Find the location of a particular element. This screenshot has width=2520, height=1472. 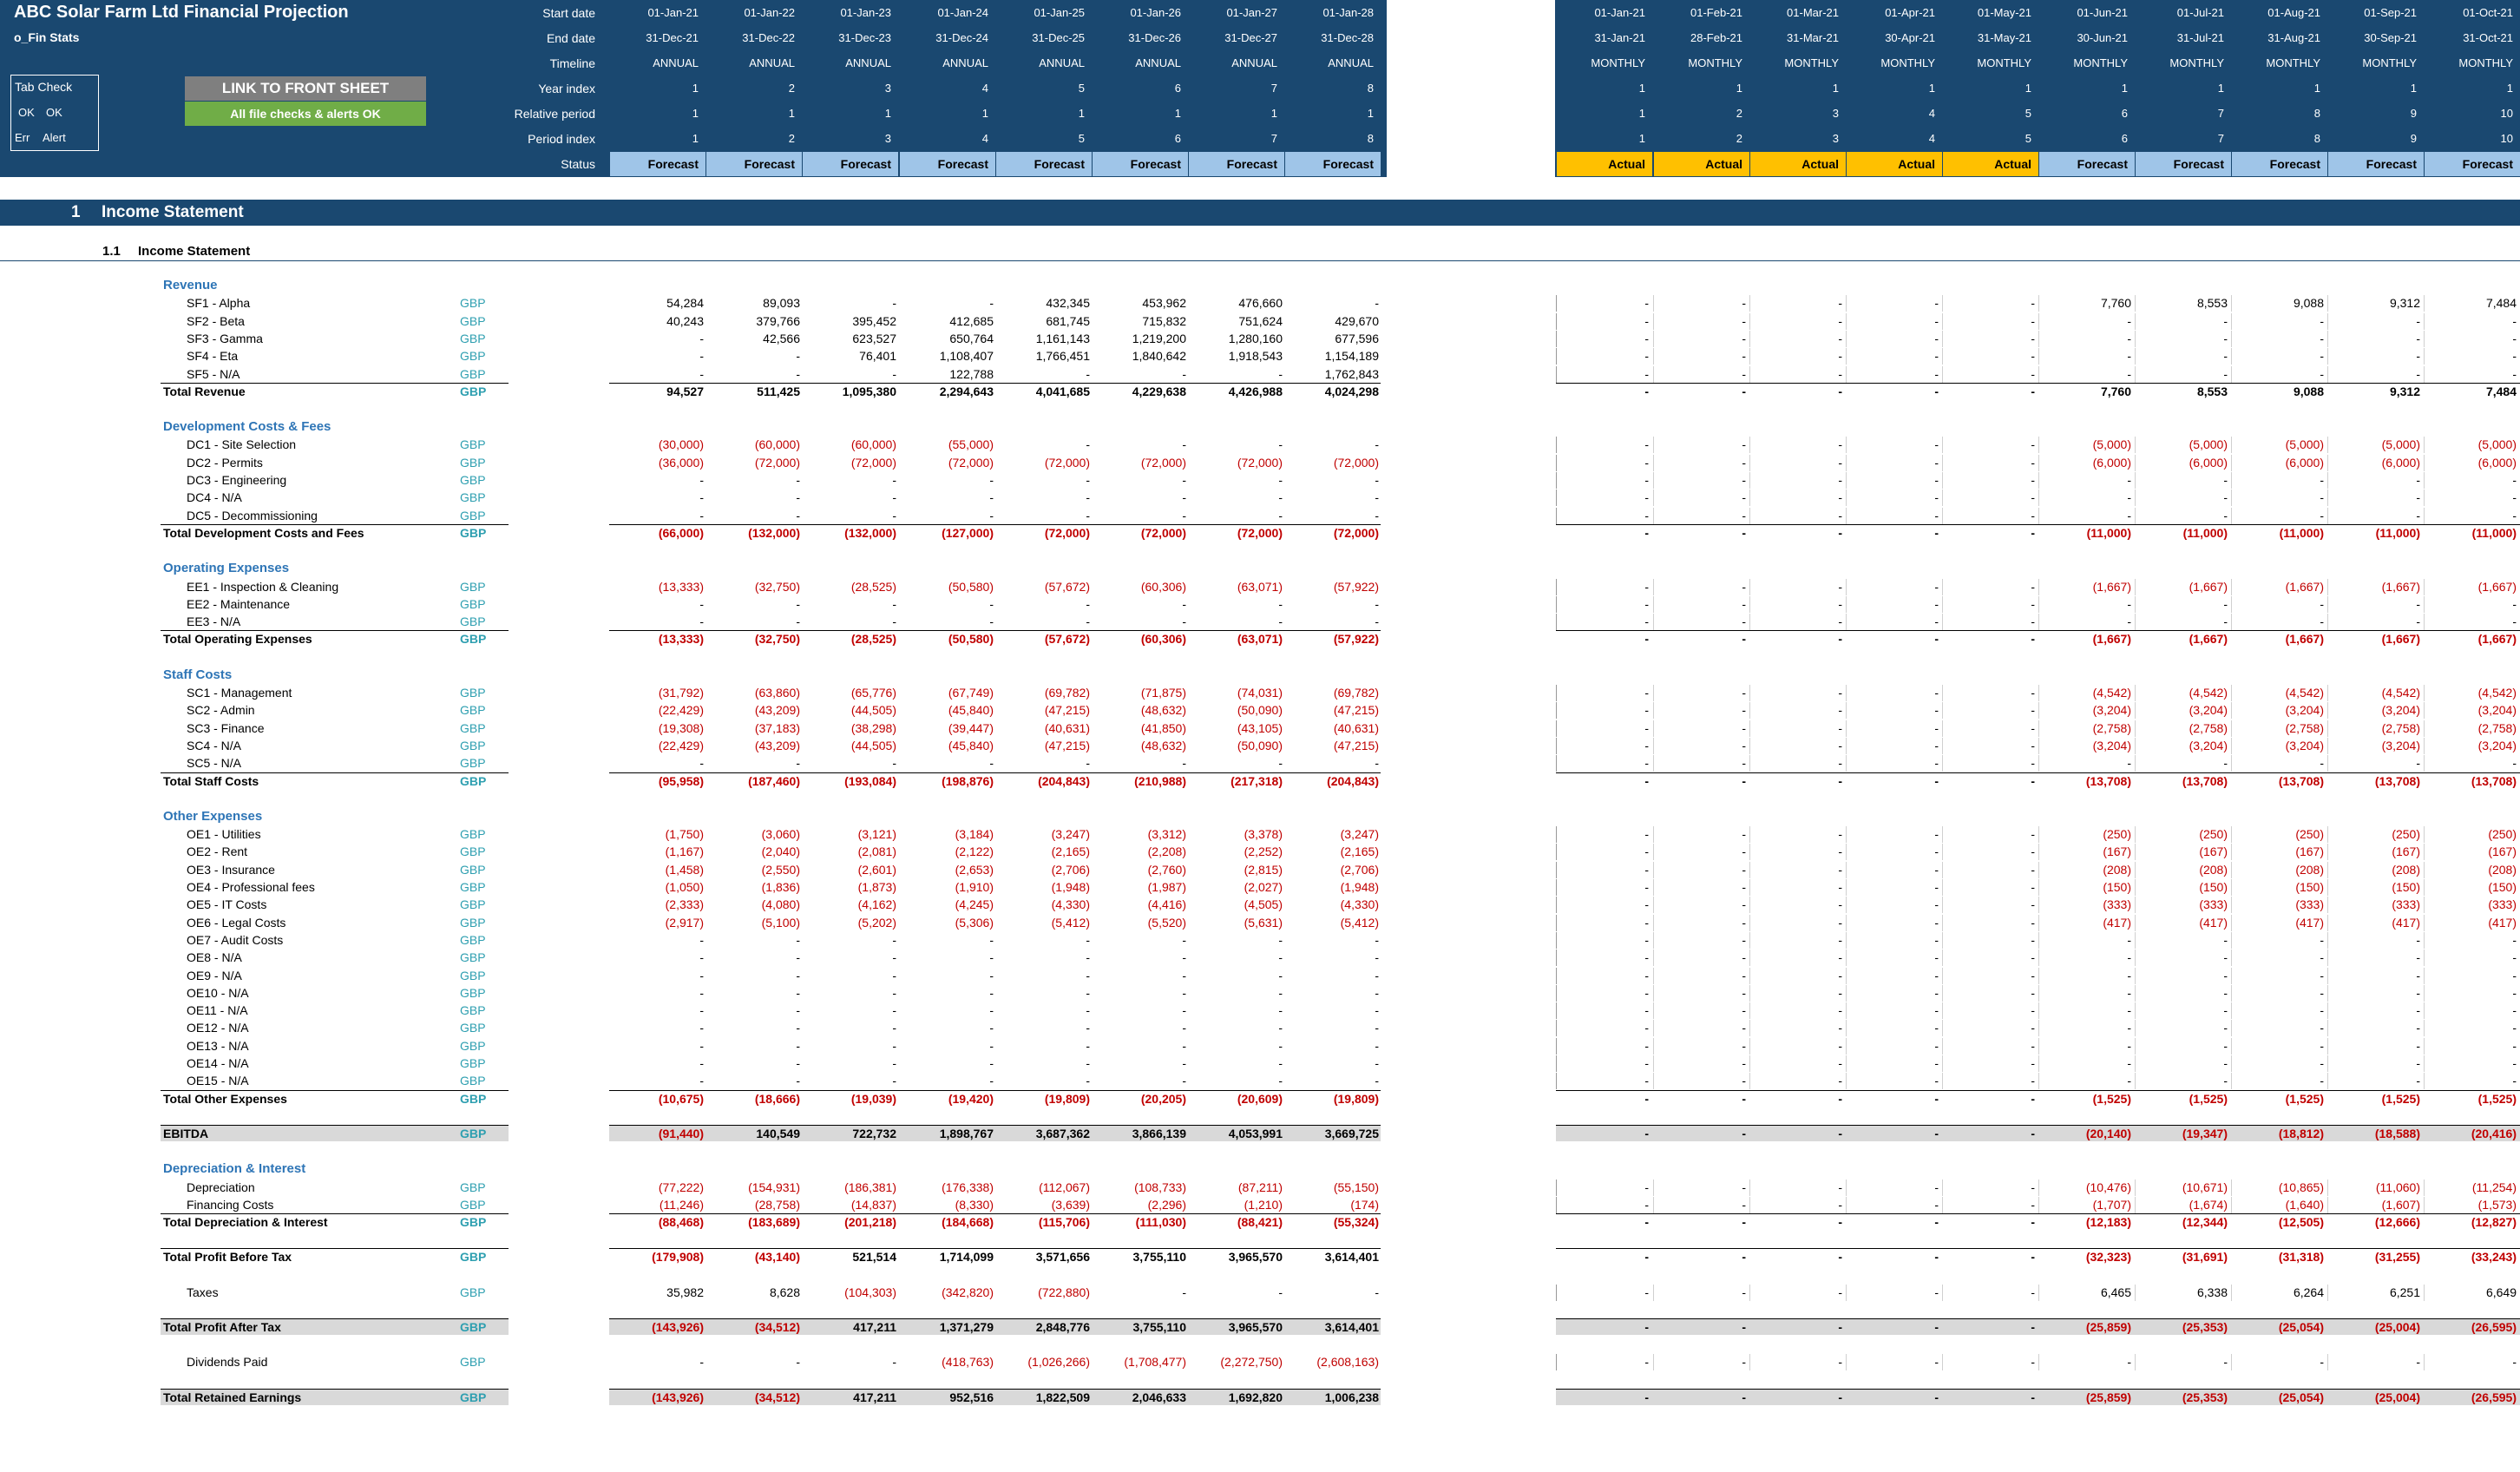

annual-value-cell: (18,666) is located at coordinates (777, 1099).